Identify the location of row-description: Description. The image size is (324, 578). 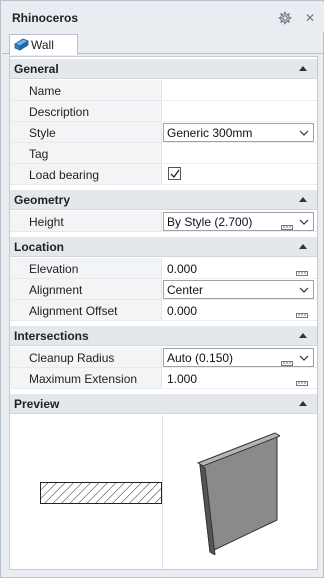
(163, 111).